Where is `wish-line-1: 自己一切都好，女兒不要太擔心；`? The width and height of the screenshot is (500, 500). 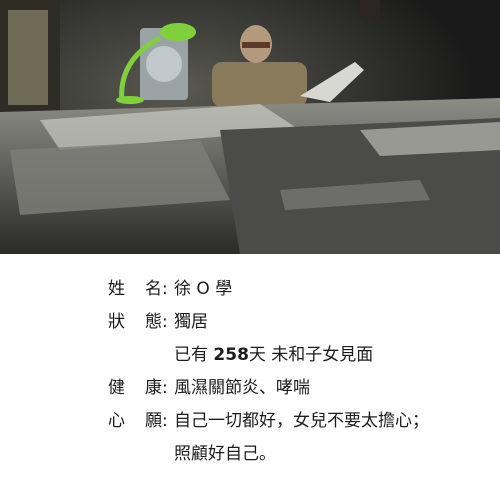 wish-line-1: 自己一切都好，女兒不要太擔心； is located at coordinates (301, 421).